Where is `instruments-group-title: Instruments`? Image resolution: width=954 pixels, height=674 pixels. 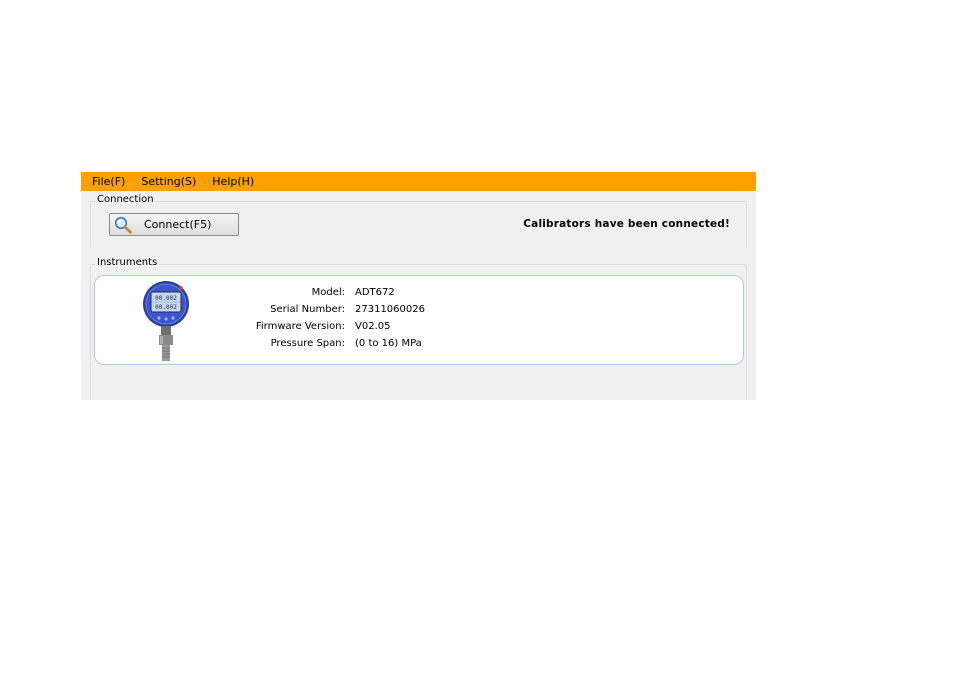
instruments-group-title: Instruments is located at coordinates (127, 262).